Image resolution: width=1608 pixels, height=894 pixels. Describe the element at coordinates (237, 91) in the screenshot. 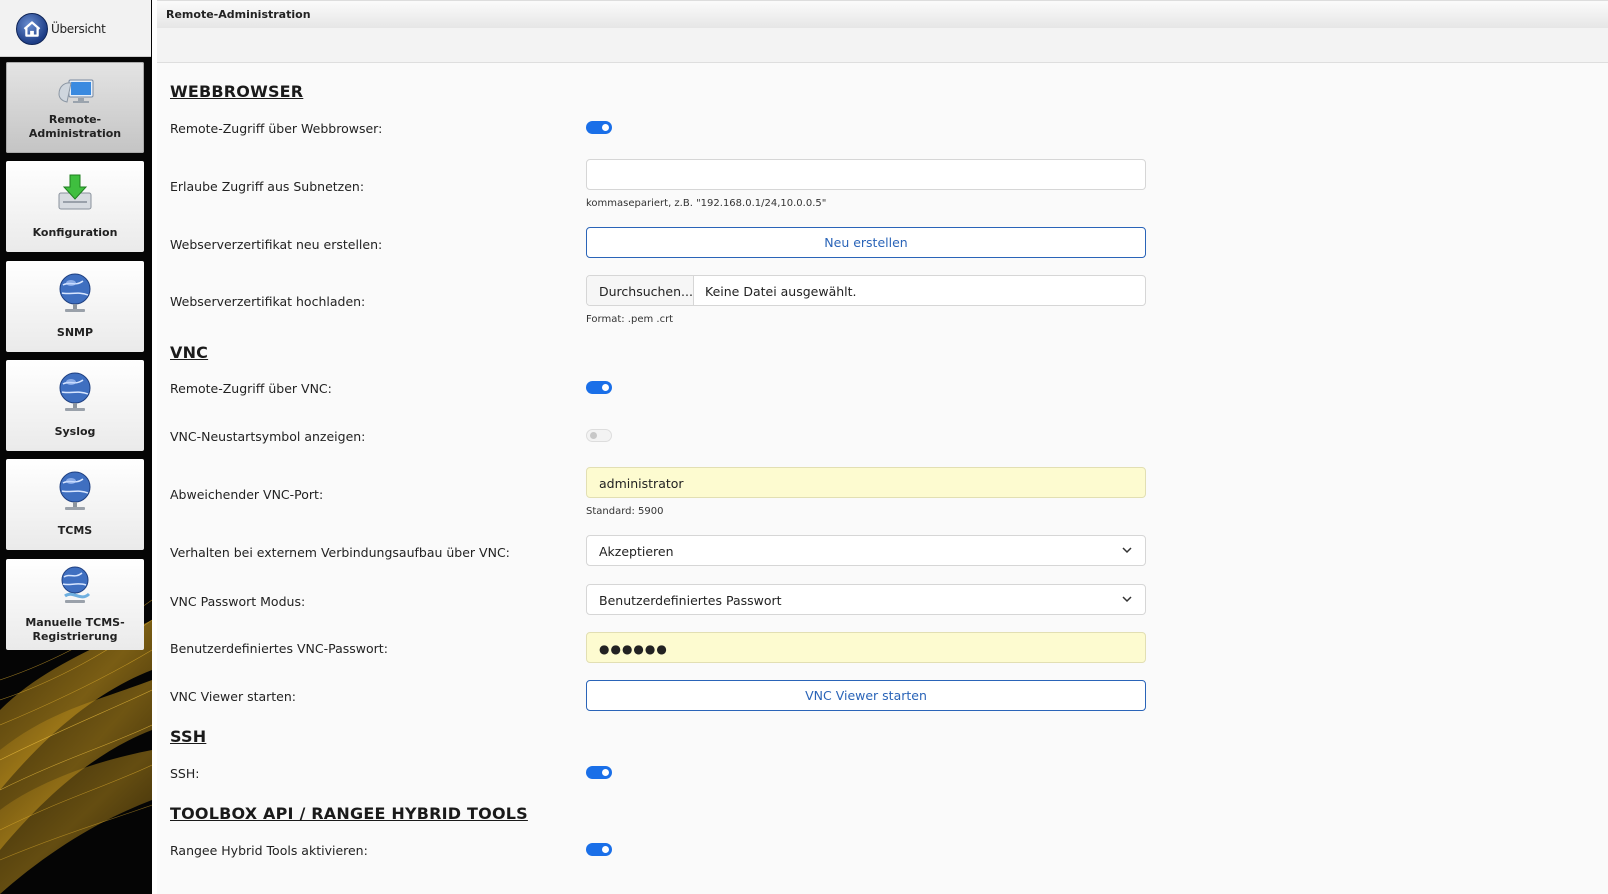

I see `section-heading-webbrowser: WEBBROWSER` at that location.